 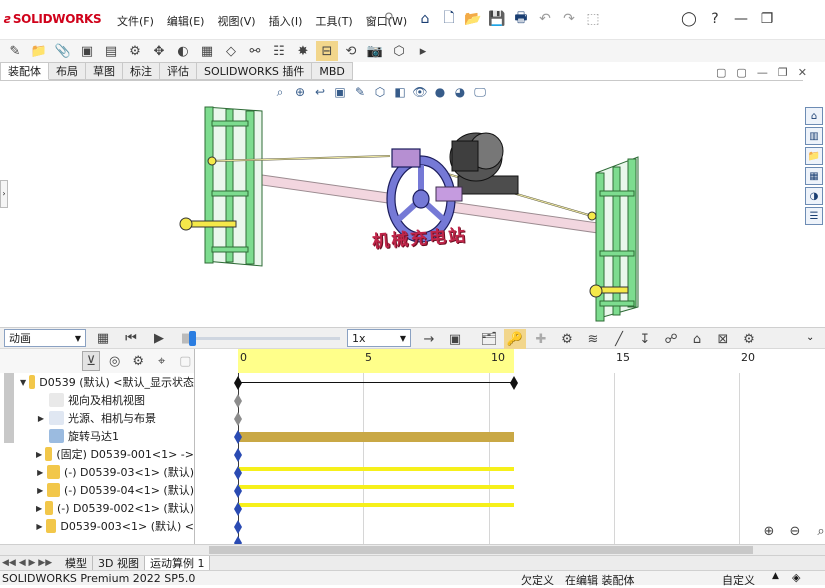 I want to click on tree-root-assembly: ▼ D0539 (默认) <默认_显示状态, so click(x=107, y=382).